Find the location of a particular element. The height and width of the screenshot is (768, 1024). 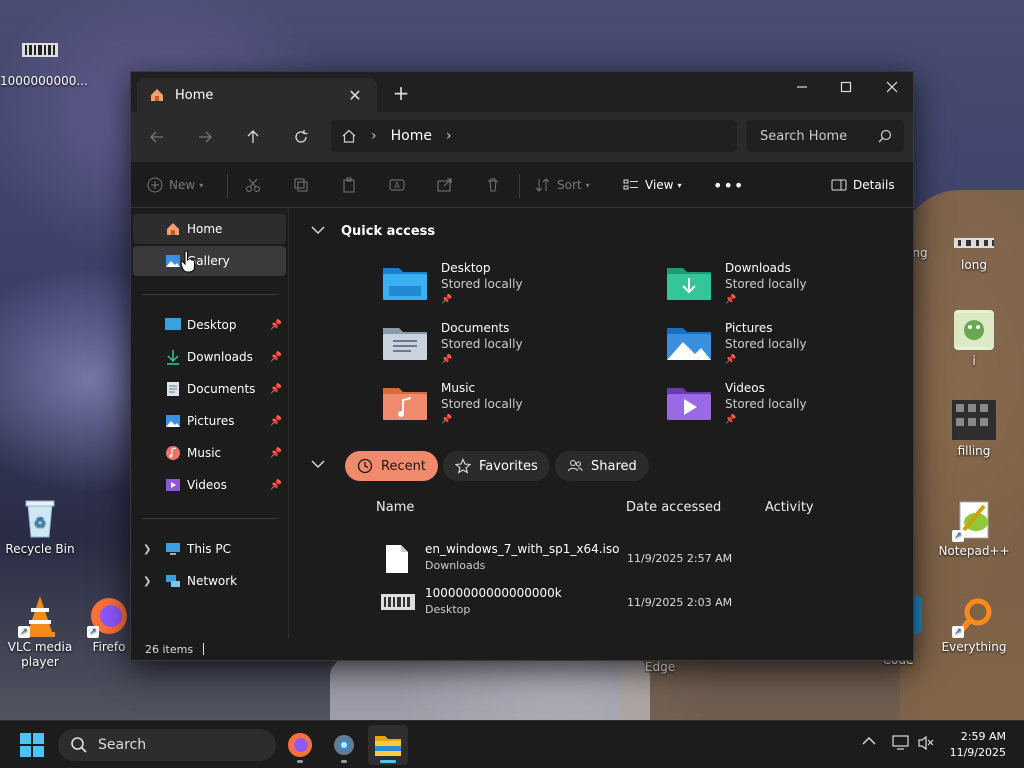

videos-folder-icon is located at coordinates (689, 402).